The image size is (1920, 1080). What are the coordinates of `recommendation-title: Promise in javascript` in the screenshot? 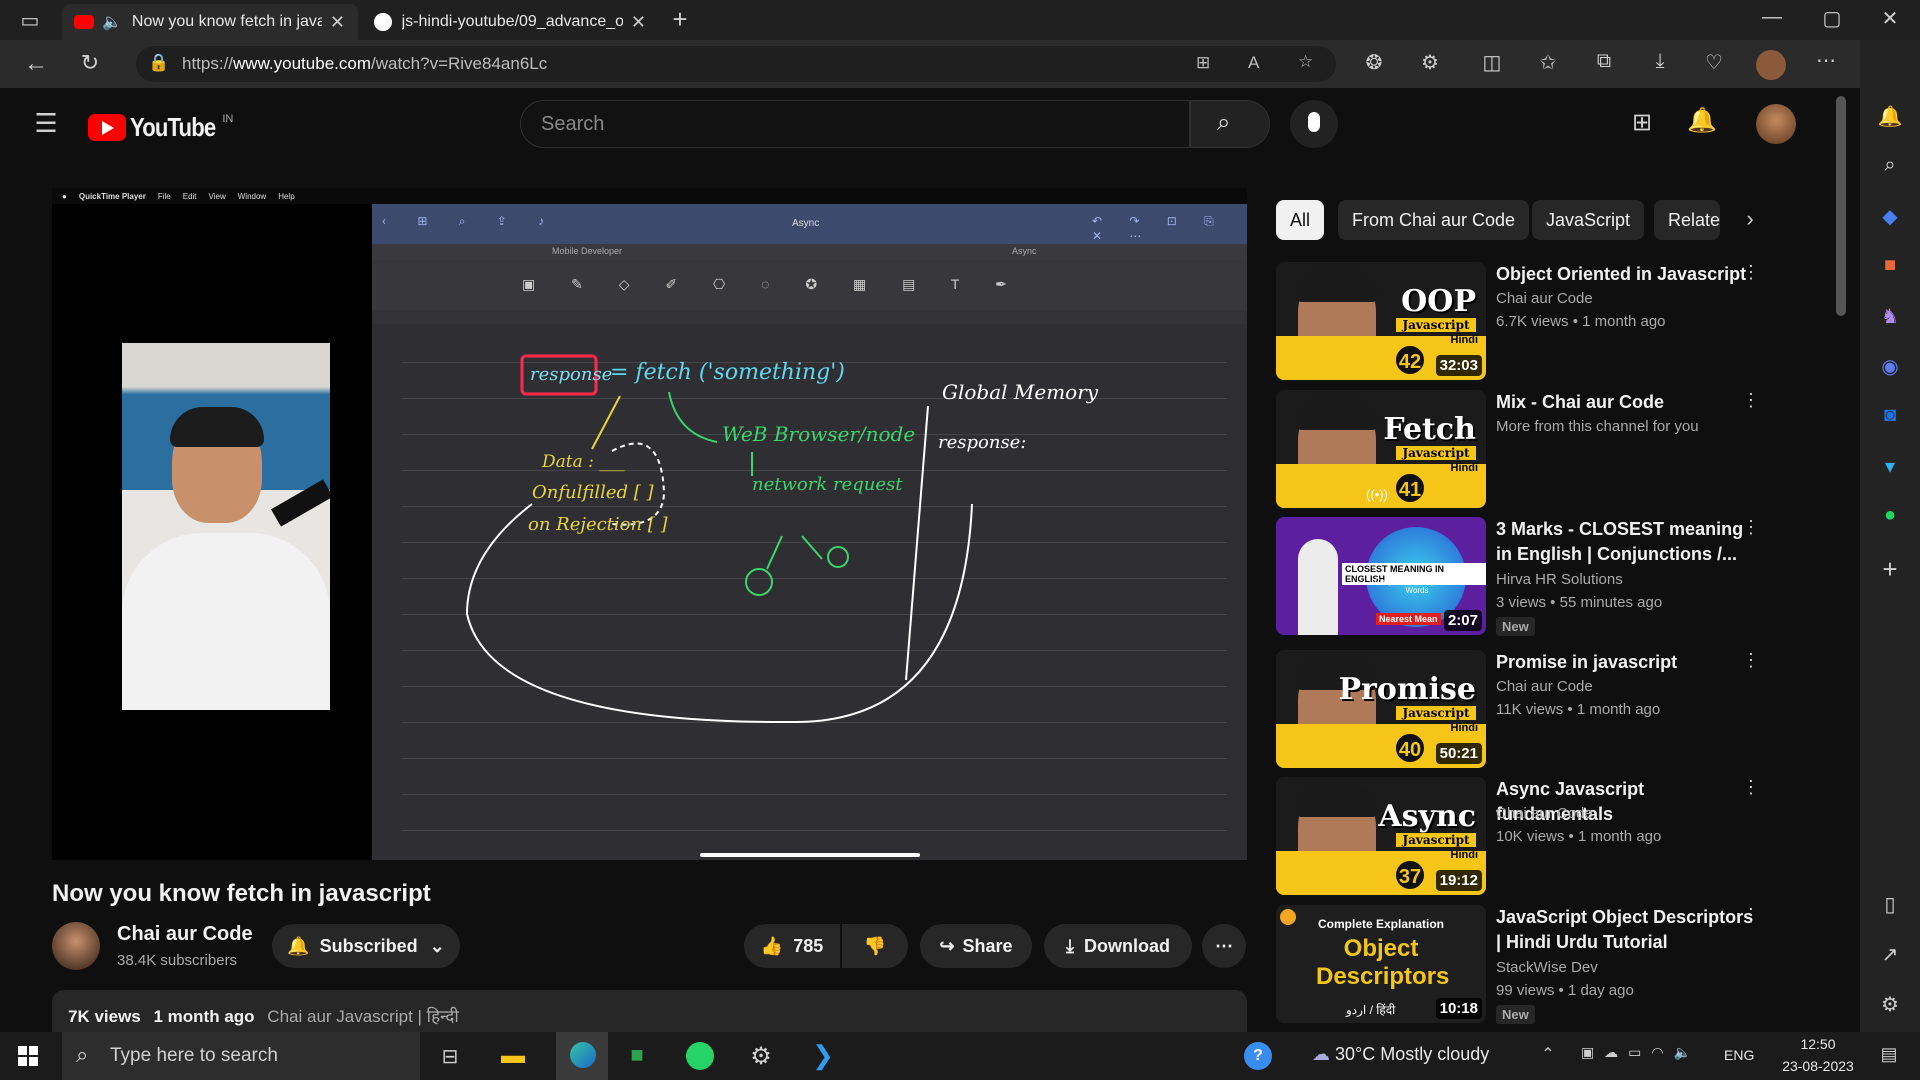 It's located at (1626, 662).